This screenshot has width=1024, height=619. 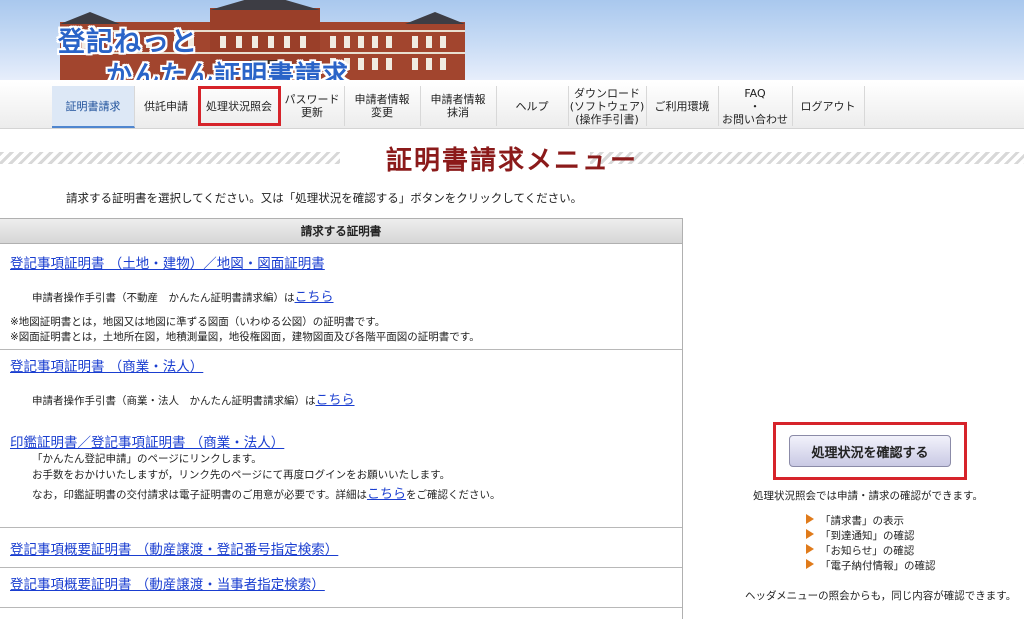 What do you see at coordinates (881, 596) in the screenshot?
I see `header-menu-note: ヘッダメニューの照会からも，同じ内容が確認できます。` at bounding box center [881, 596].